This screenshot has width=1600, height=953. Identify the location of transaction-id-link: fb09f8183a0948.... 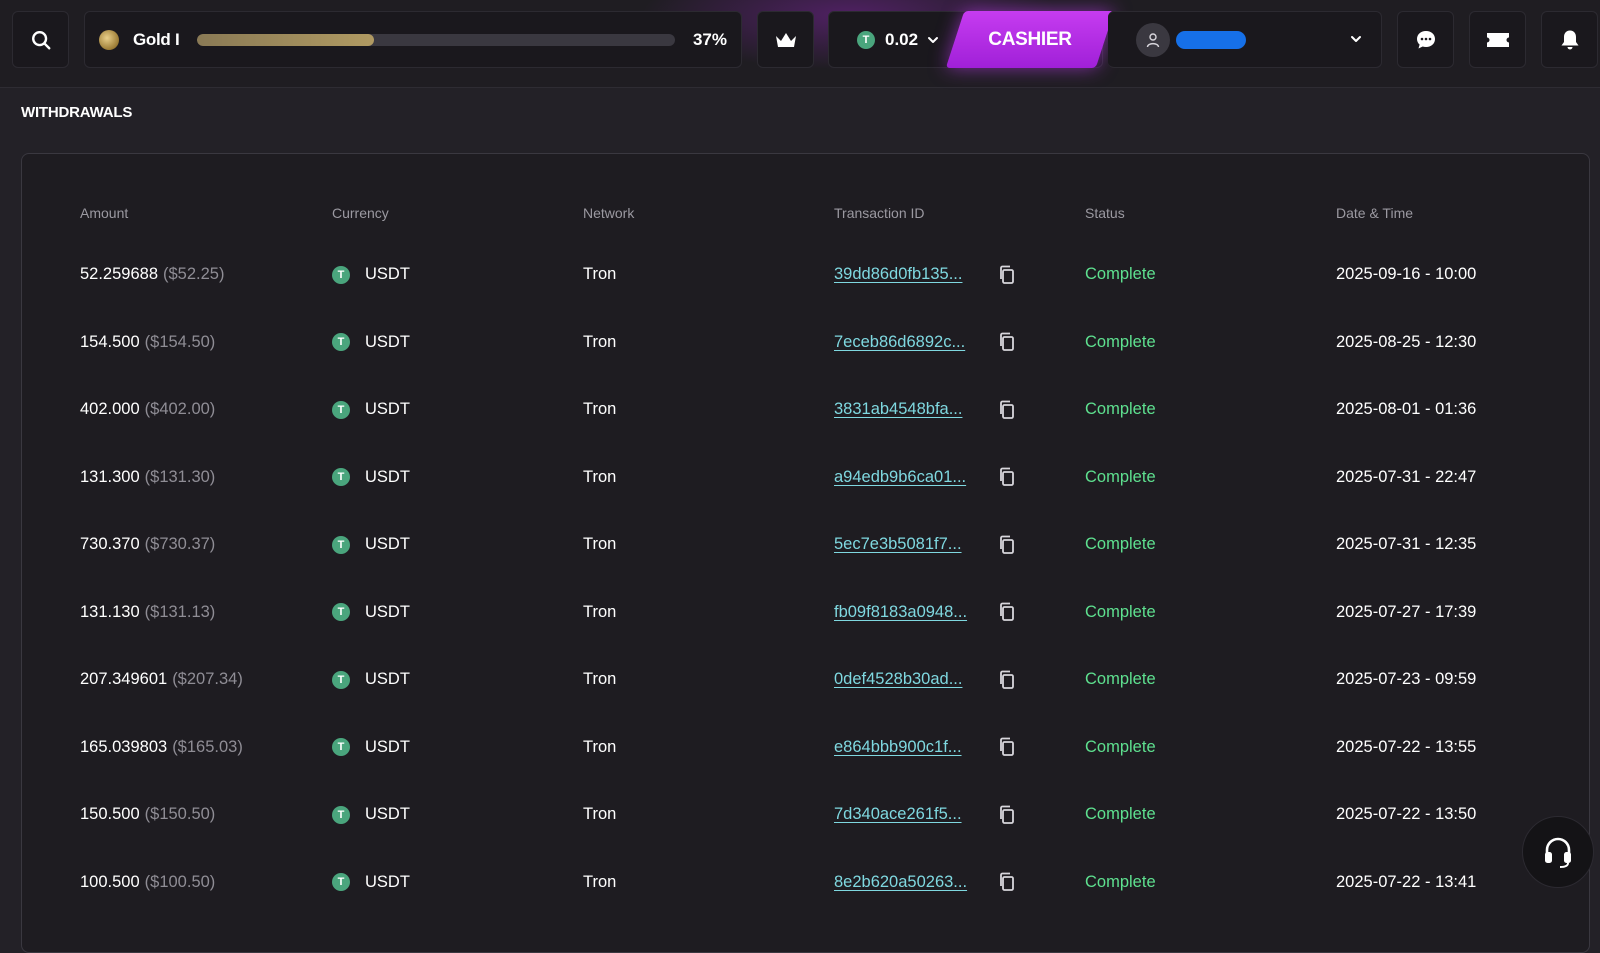
(900, 612).